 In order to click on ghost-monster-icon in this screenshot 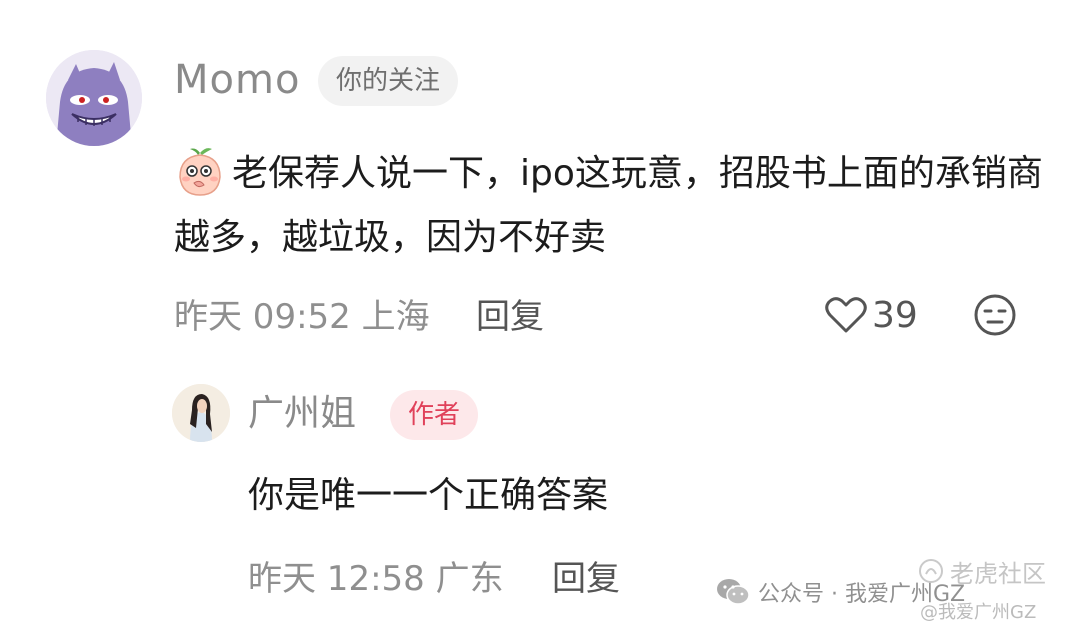, I will do `click(94, 98)`.